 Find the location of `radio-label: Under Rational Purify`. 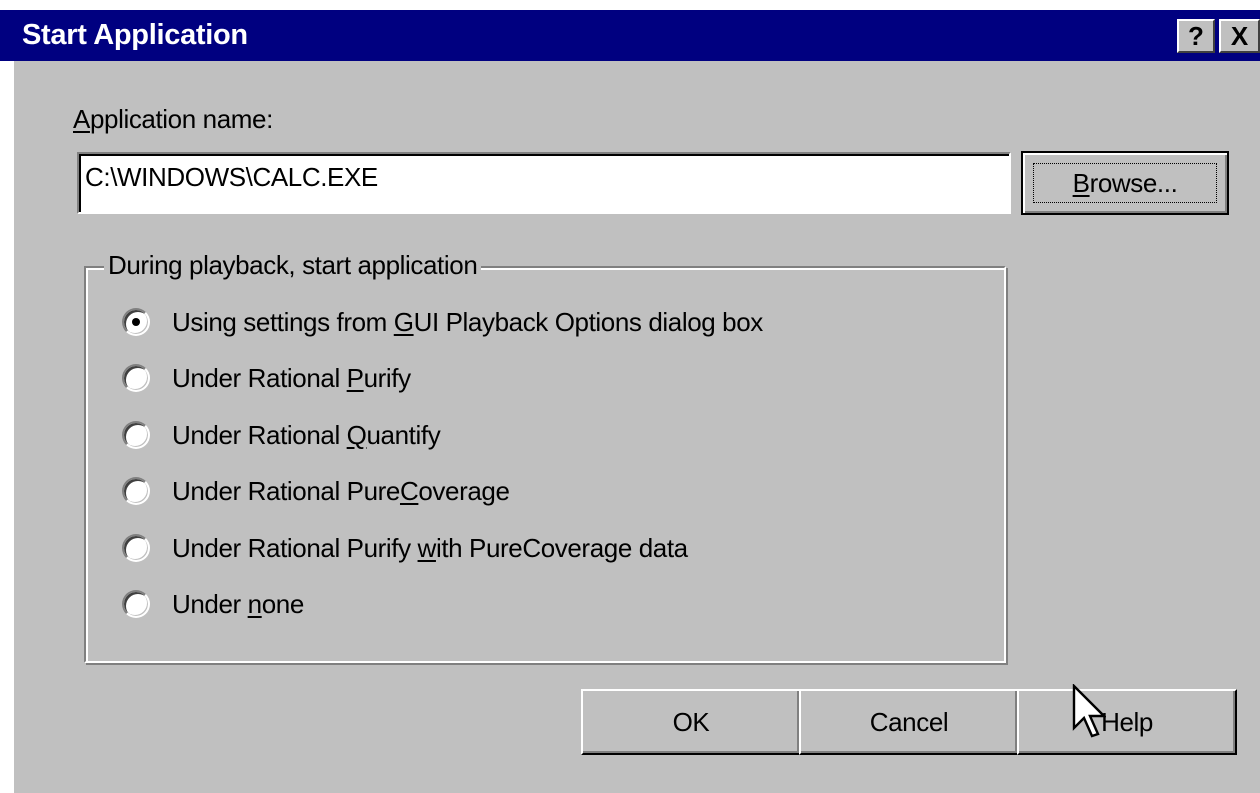

radio-label: Under Rational Purify is located at coordinates (291, 377).